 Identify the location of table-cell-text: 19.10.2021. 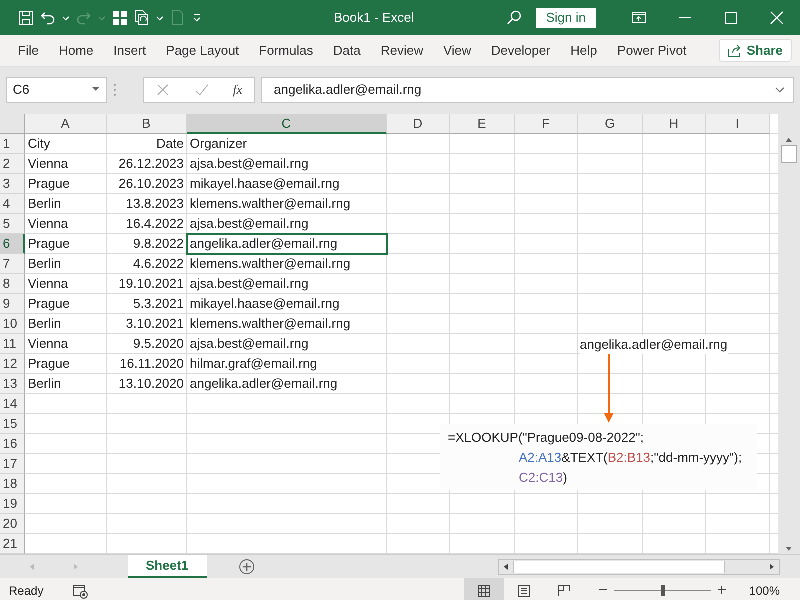
(151, 284).